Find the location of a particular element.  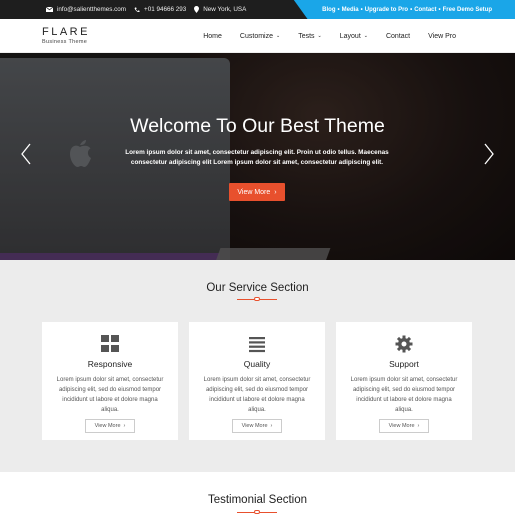

topbar-link-blog: Blog is located at coordinates (328, 10).